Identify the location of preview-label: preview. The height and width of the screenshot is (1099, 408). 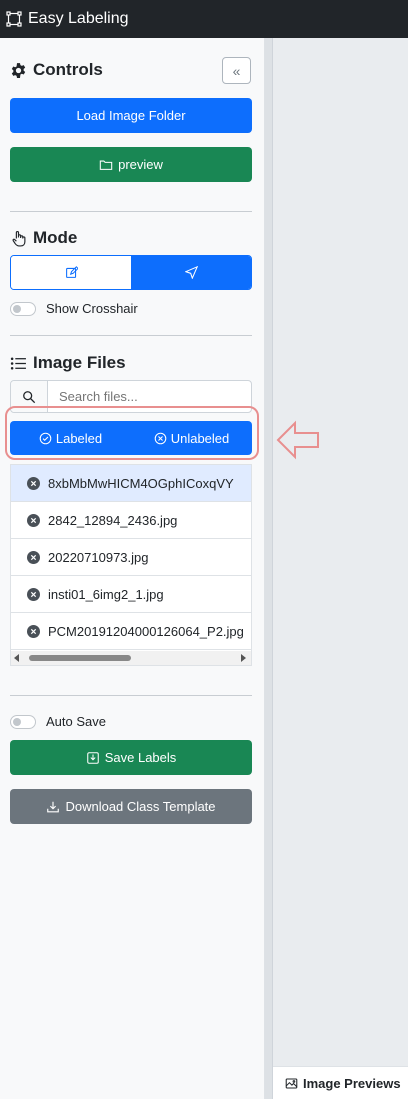
(140, 164).